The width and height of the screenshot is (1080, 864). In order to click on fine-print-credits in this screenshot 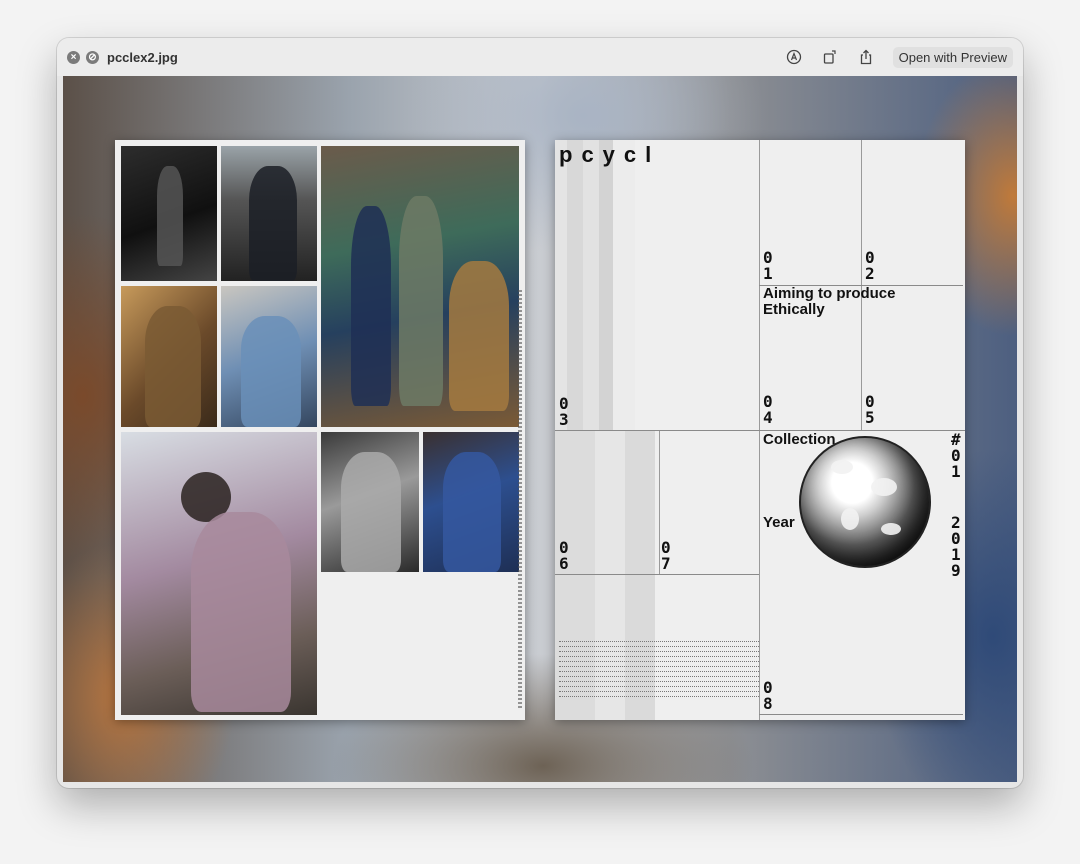, I will do `click(659, 668)`.